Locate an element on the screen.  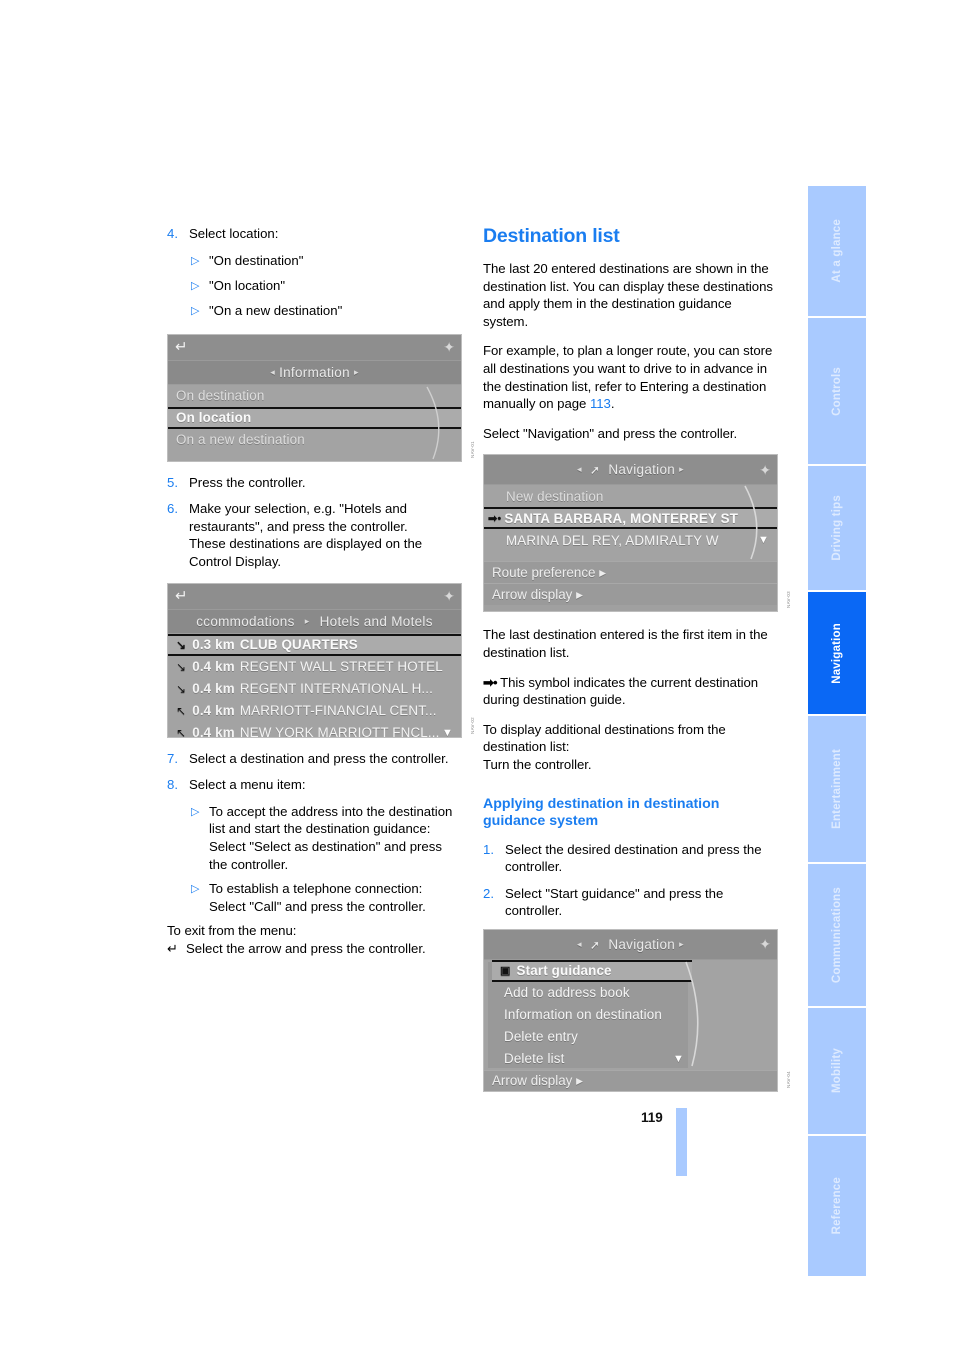
list-item: On destination is located at coordinates (314, 396).